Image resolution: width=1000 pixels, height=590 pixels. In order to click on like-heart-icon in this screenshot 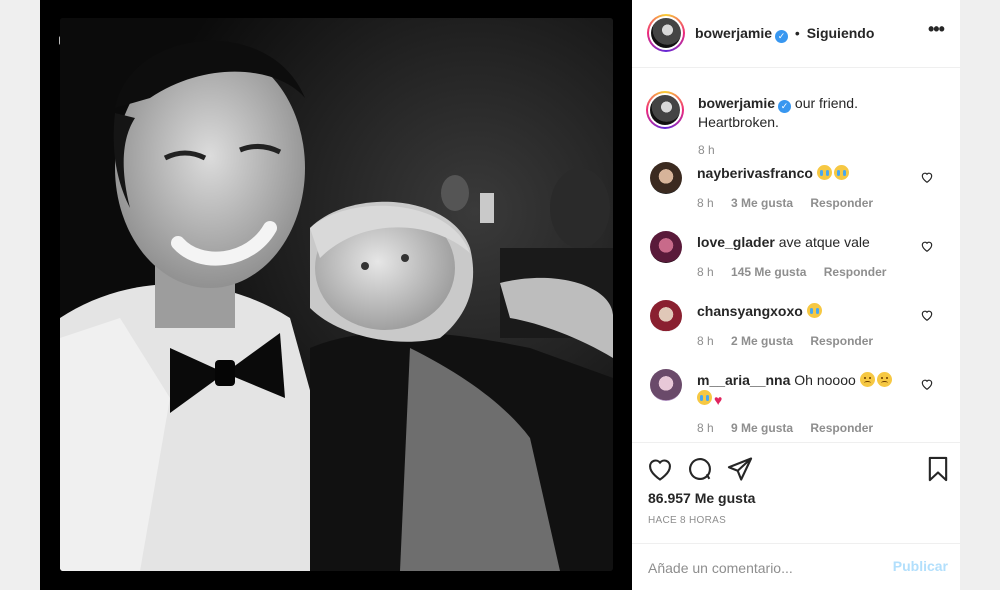, I will do `click(660, 469)`.